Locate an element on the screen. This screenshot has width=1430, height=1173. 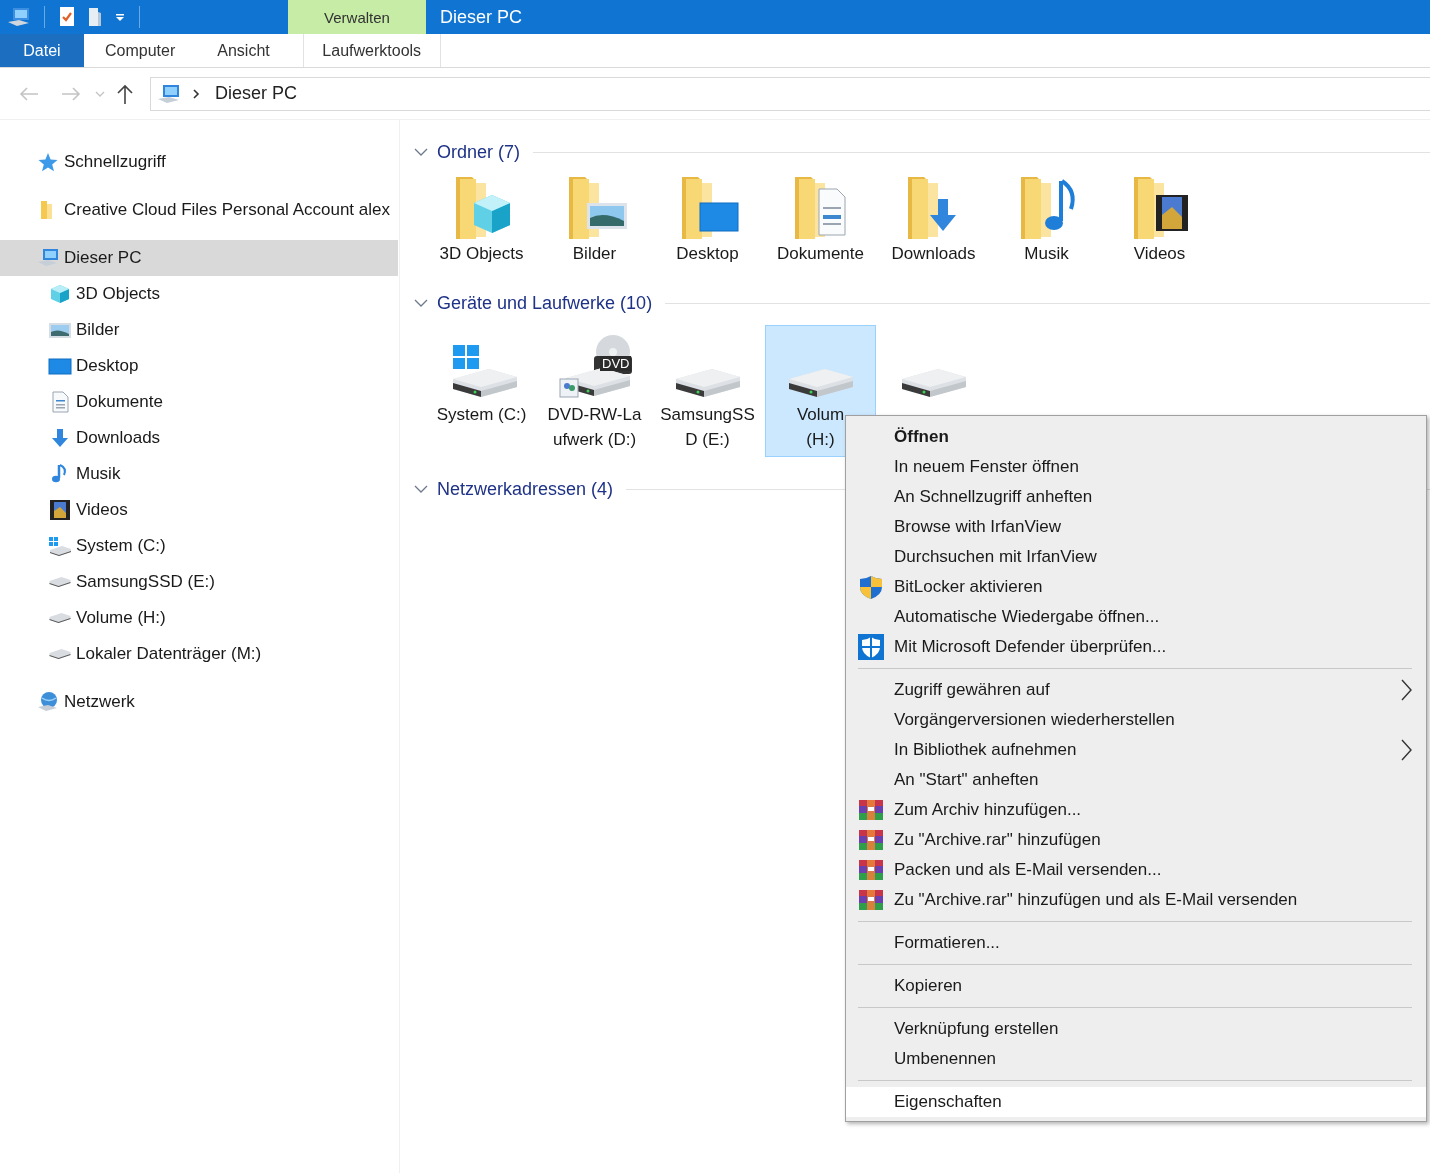
nav-item: Lokaler Datenträger (M:) is located at coordinates (199, 654).